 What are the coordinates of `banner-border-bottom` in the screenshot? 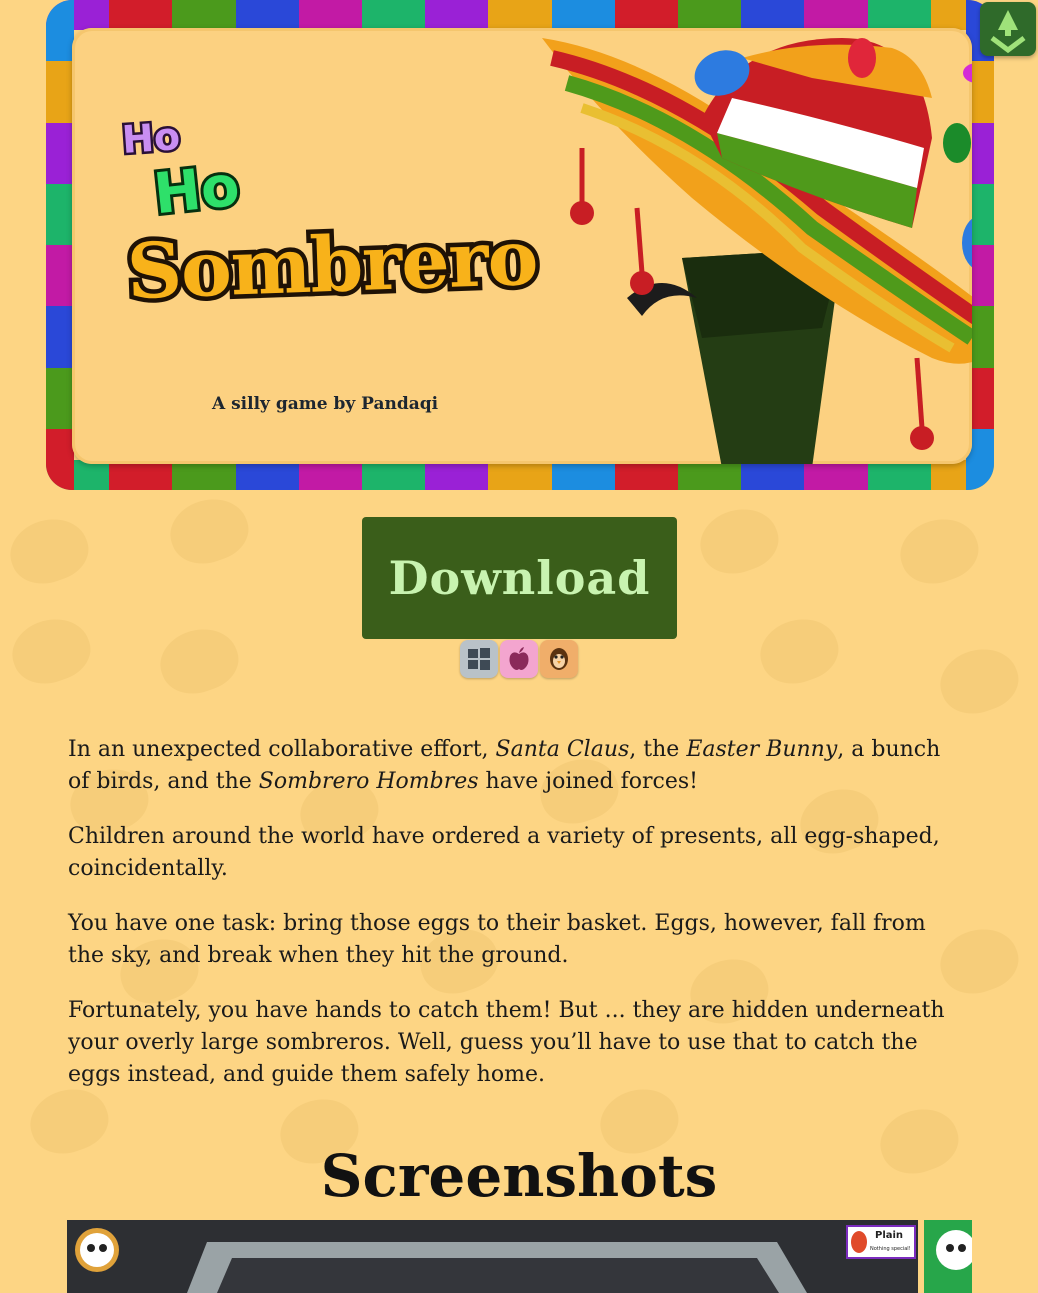 It's located at (520, 475).